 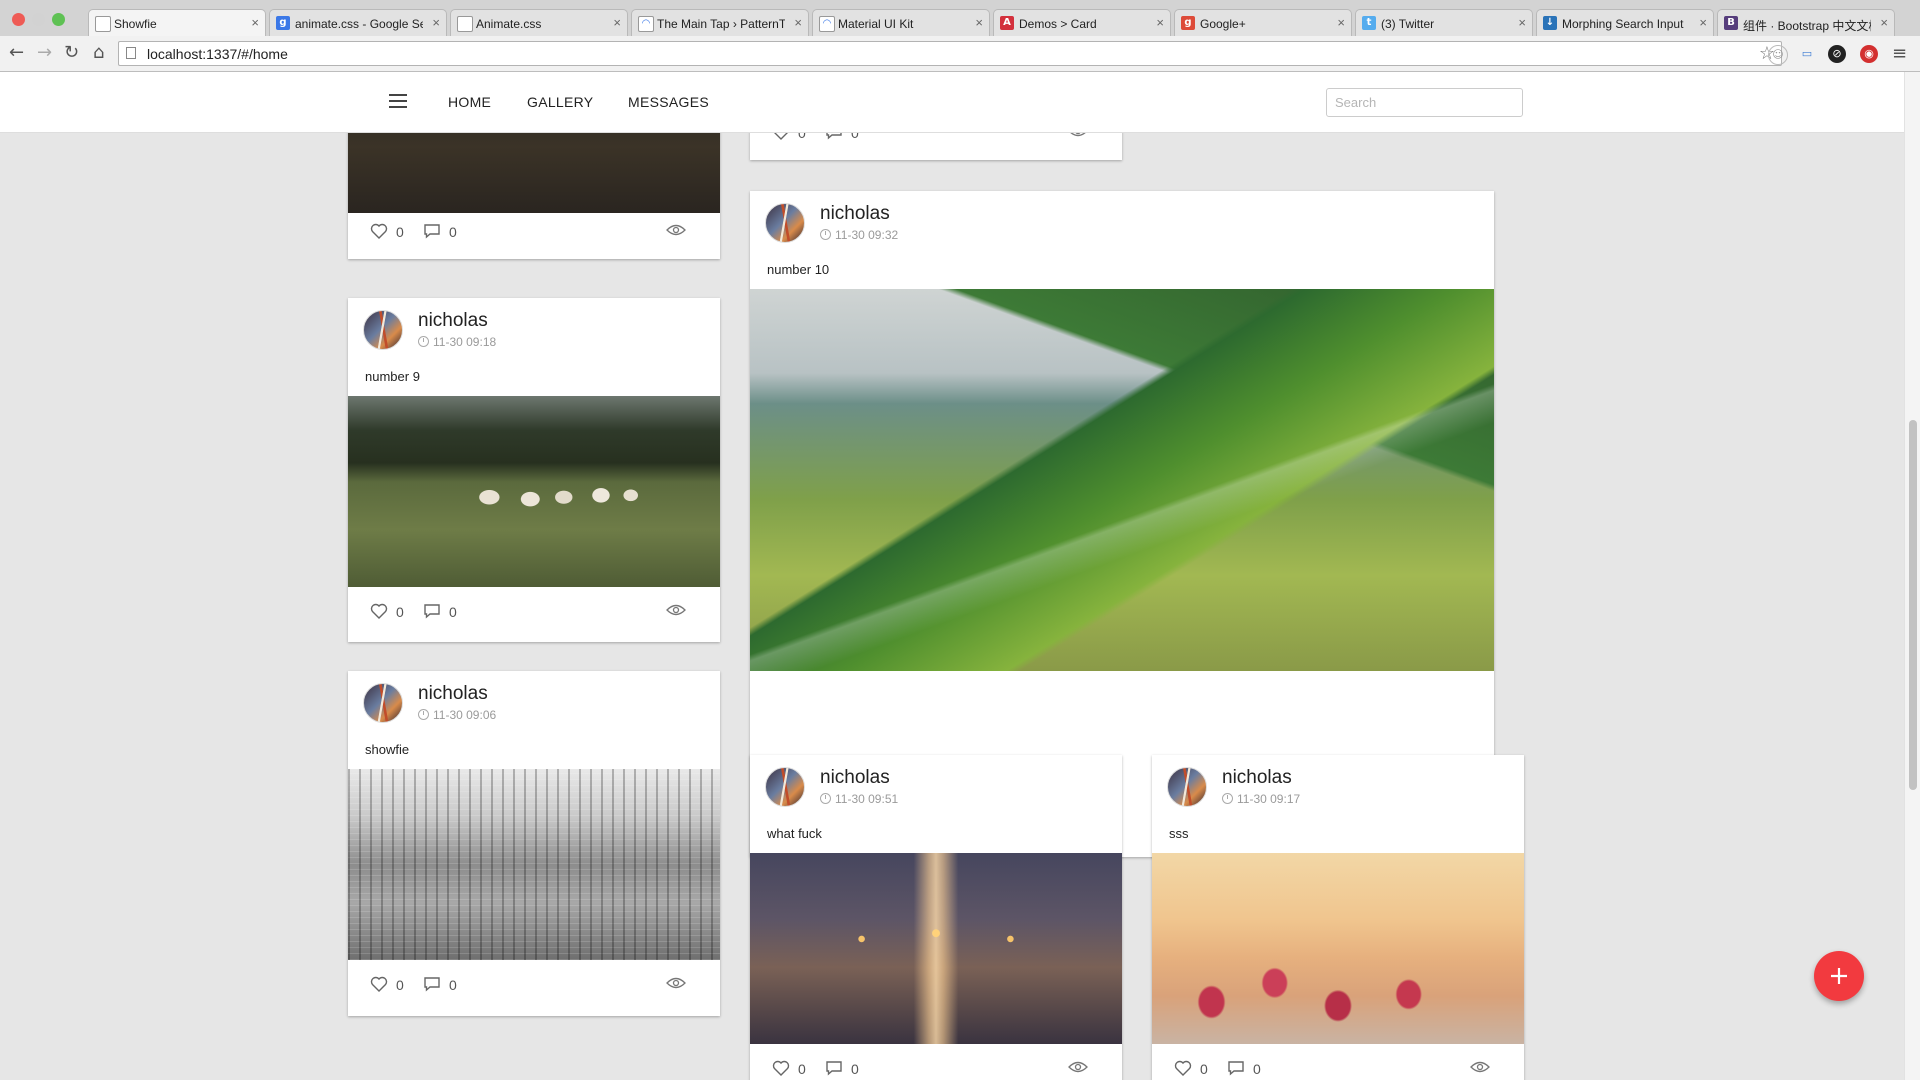 I want to click on home-icon: ⌂, so click(x=98, y=52).